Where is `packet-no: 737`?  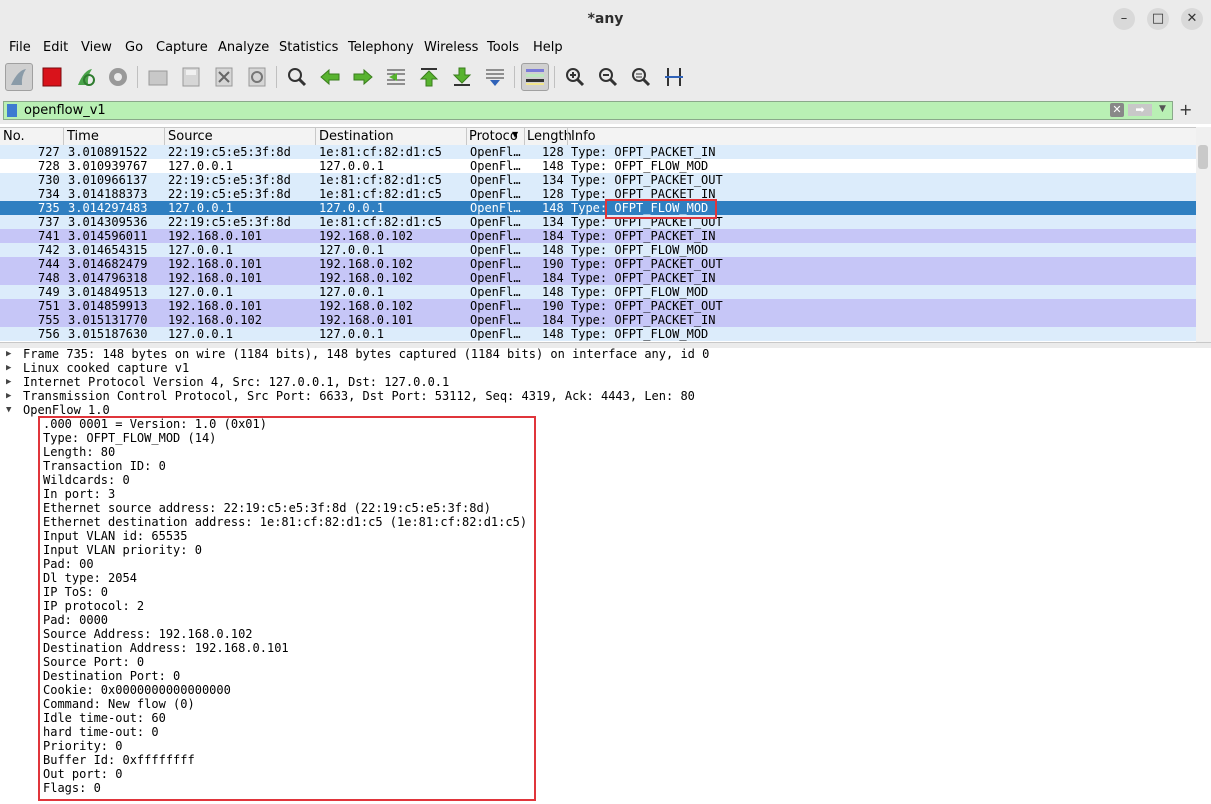 packet-no: 737 is located at coordinates (49, 222).